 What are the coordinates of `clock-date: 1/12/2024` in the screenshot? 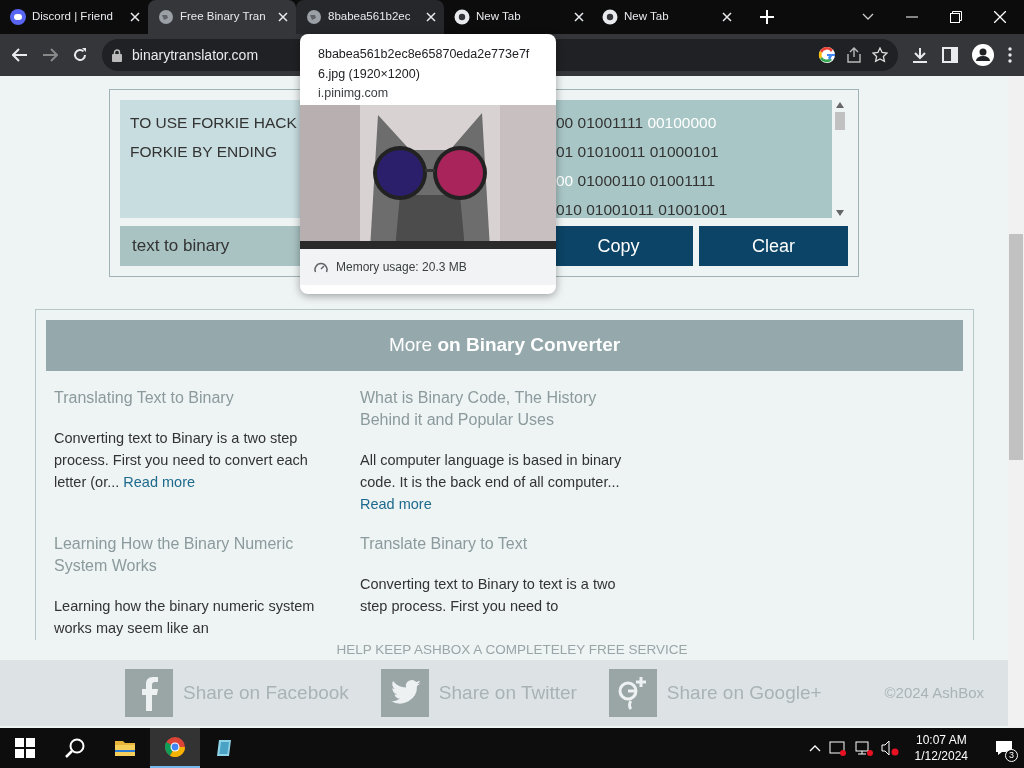 It's located at (941, 756).